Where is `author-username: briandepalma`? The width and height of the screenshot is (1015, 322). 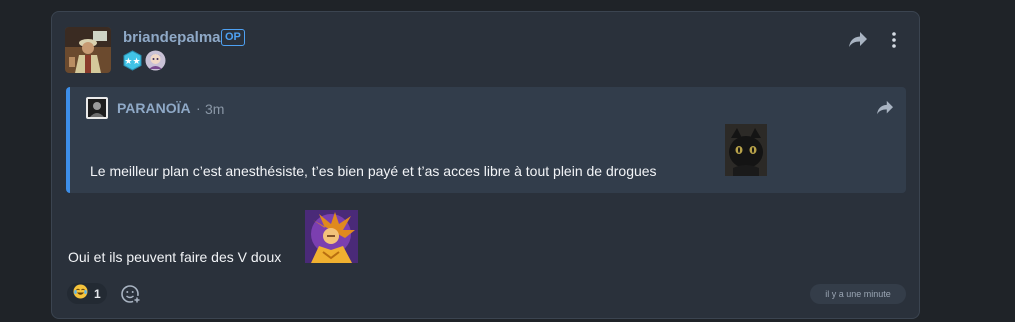
author-username: briandepalma is located at coordinates (172, 37).